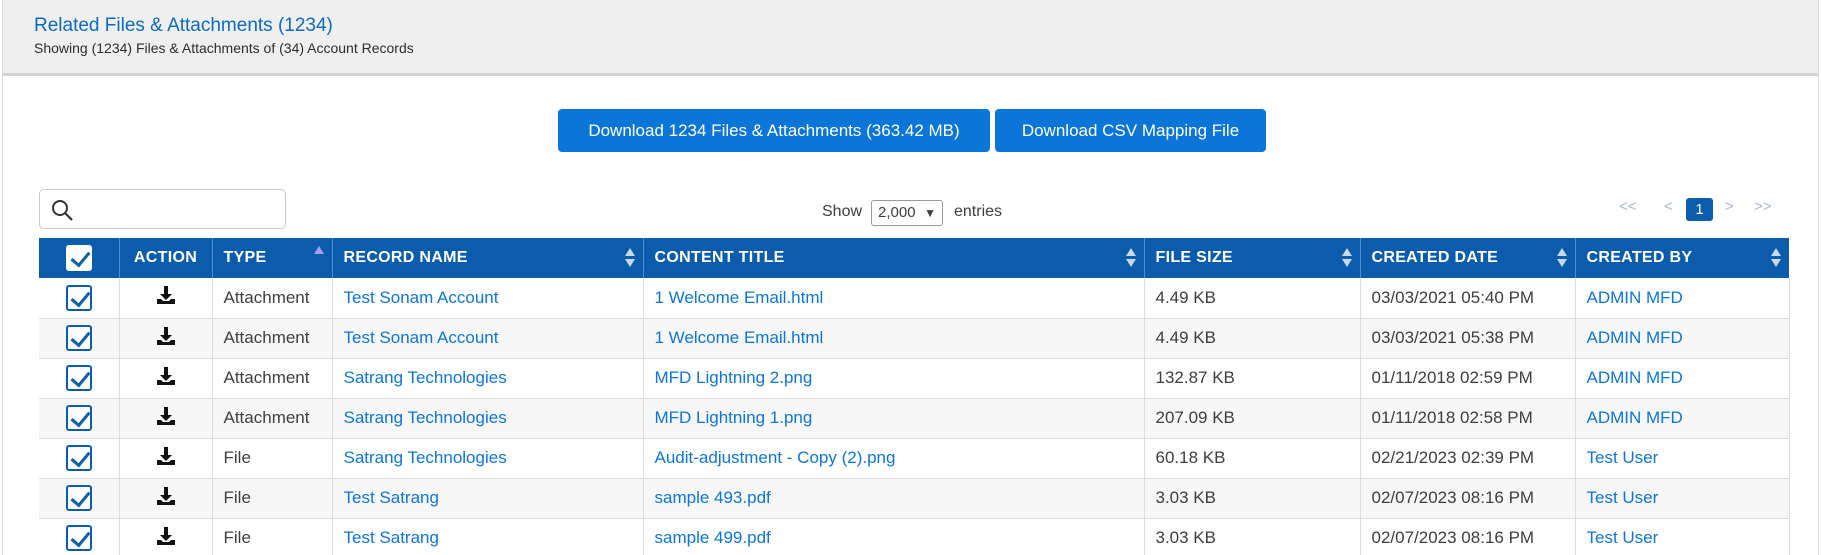 This screenshot has width=1821, height=555. Describe the element at coordinates (1252, 458) in the screenshot. I see `cell-file-size: 60.18 KB` at that location.